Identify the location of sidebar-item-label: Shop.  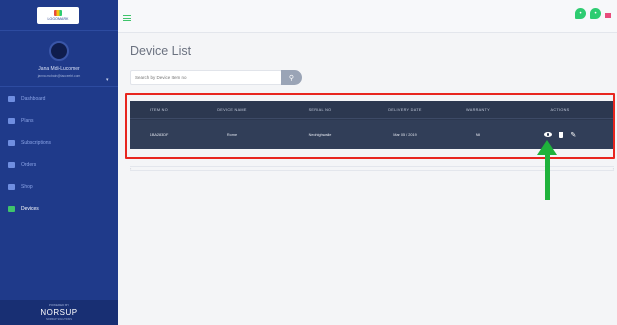
(27, 187).